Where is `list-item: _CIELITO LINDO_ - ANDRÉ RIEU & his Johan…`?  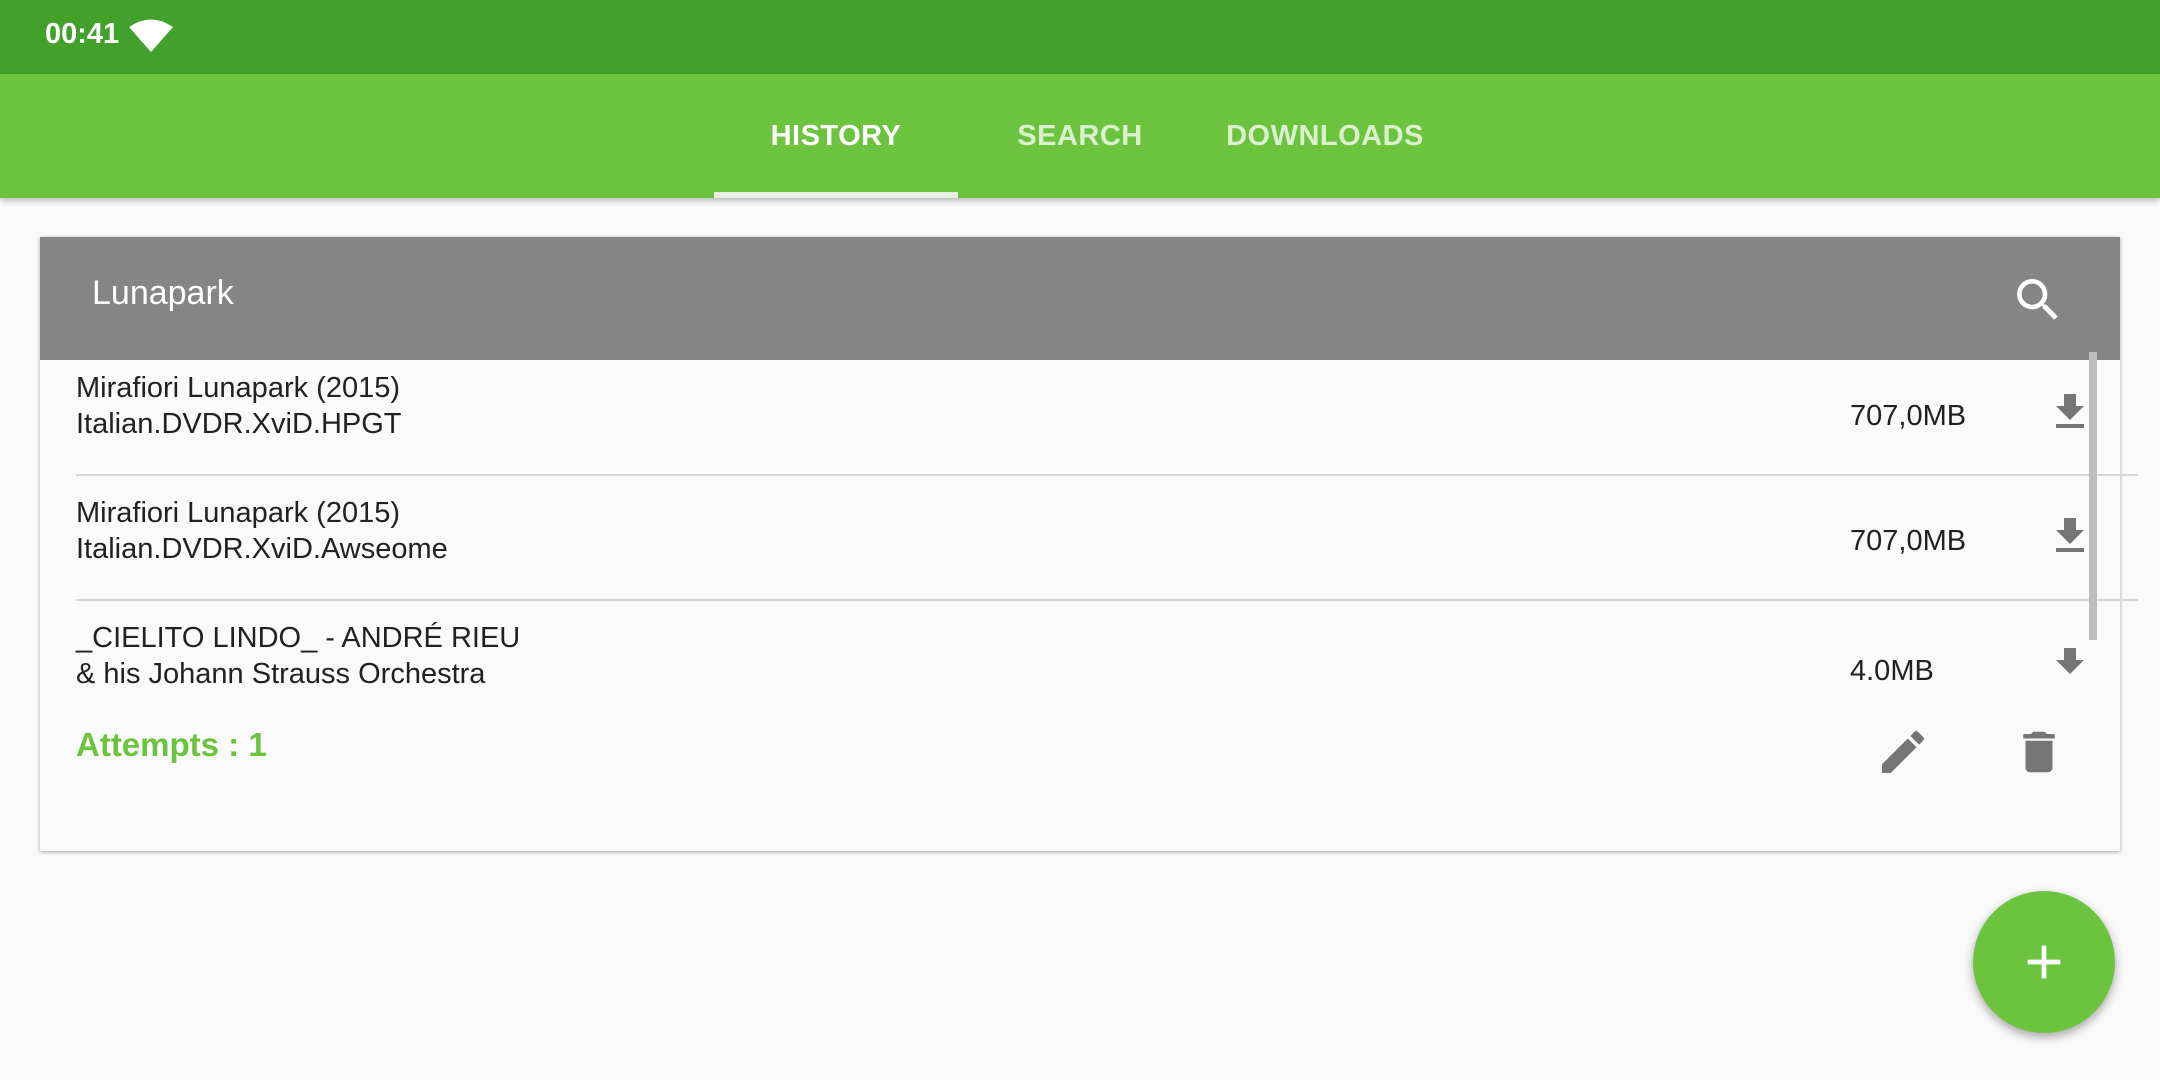 list-item: _CIELITO LINDO_ - ANDRÉ RIEU & his Johan… is located at coordinates (1086, 670).